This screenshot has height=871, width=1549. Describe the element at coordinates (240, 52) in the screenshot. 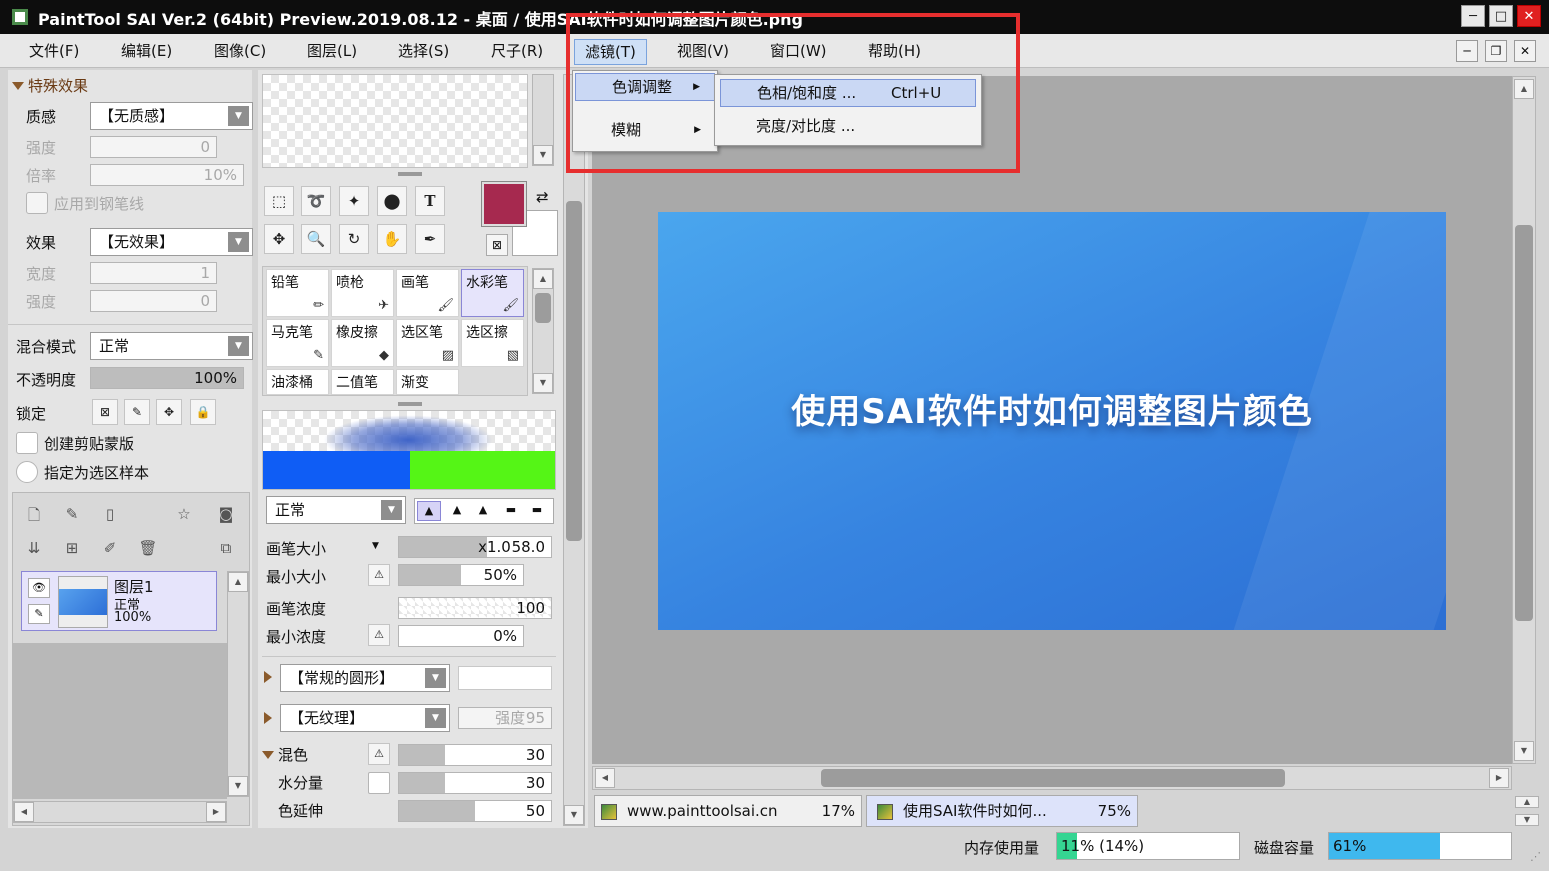

I see `menu-image: 图像(C)` at that location.